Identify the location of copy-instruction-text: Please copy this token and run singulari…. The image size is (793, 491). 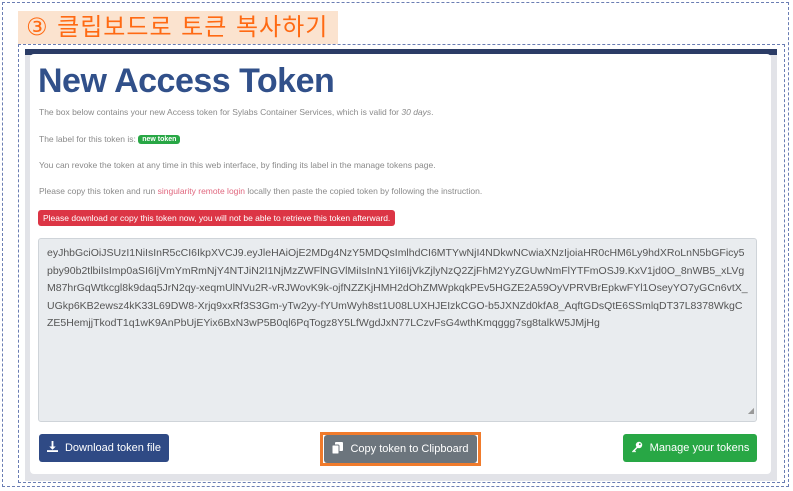
(260, 191).